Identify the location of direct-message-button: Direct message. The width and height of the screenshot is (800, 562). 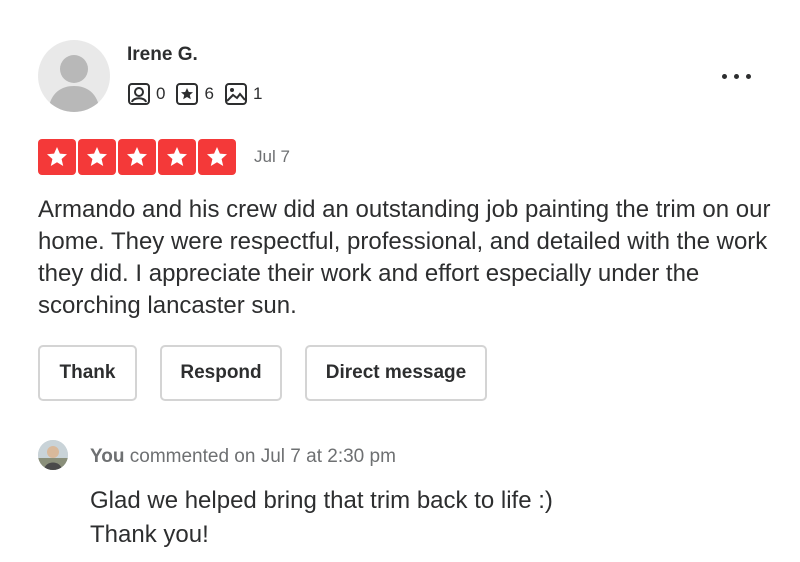
(396, 373).